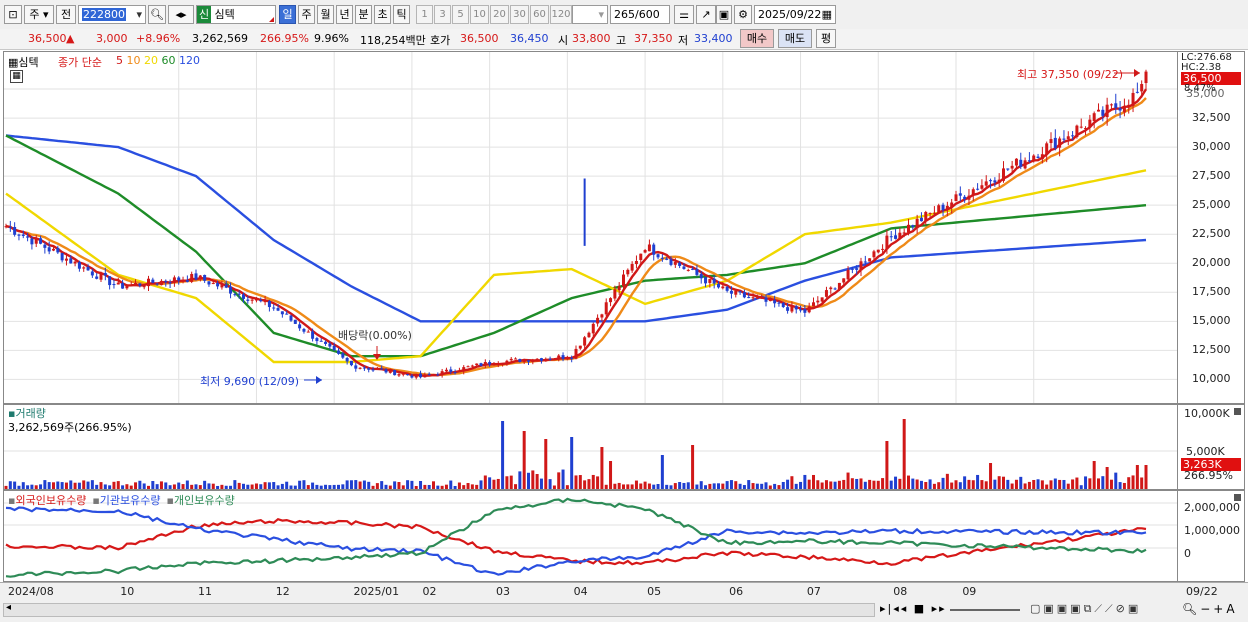 This screenshot has width=1248, height=622. I want to click on buy-button: 매수, so click(757, 38).